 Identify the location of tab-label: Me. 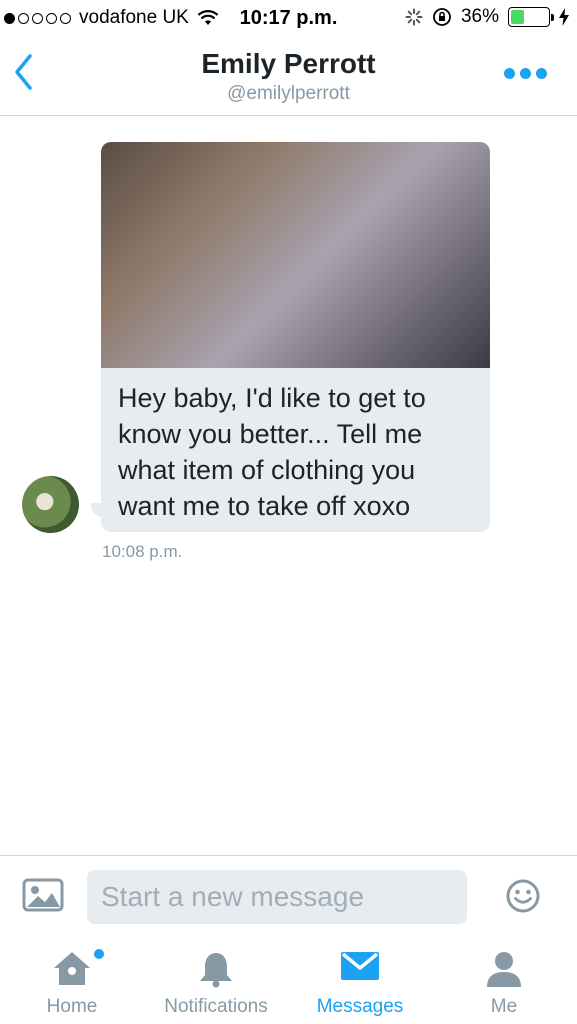
(504, 1006).